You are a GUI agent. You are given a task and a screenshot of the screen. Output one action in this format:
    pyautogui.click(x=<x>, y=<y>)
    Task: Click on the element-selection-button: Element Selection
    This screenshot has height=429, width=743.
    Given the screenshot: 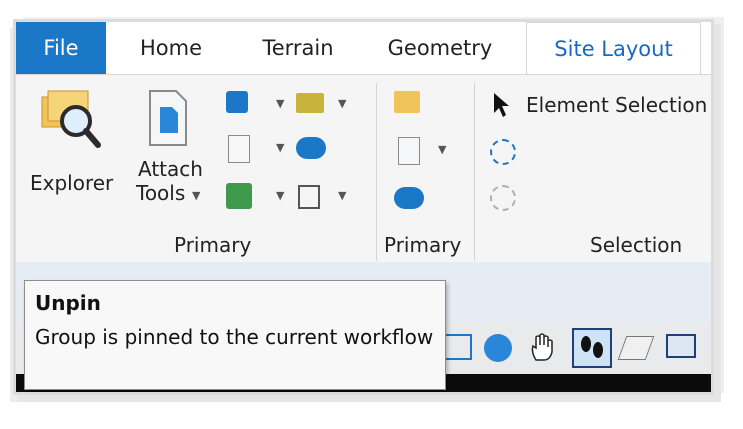 What is the action you would take?
    pyautogui.click(x=601, y=106)
    